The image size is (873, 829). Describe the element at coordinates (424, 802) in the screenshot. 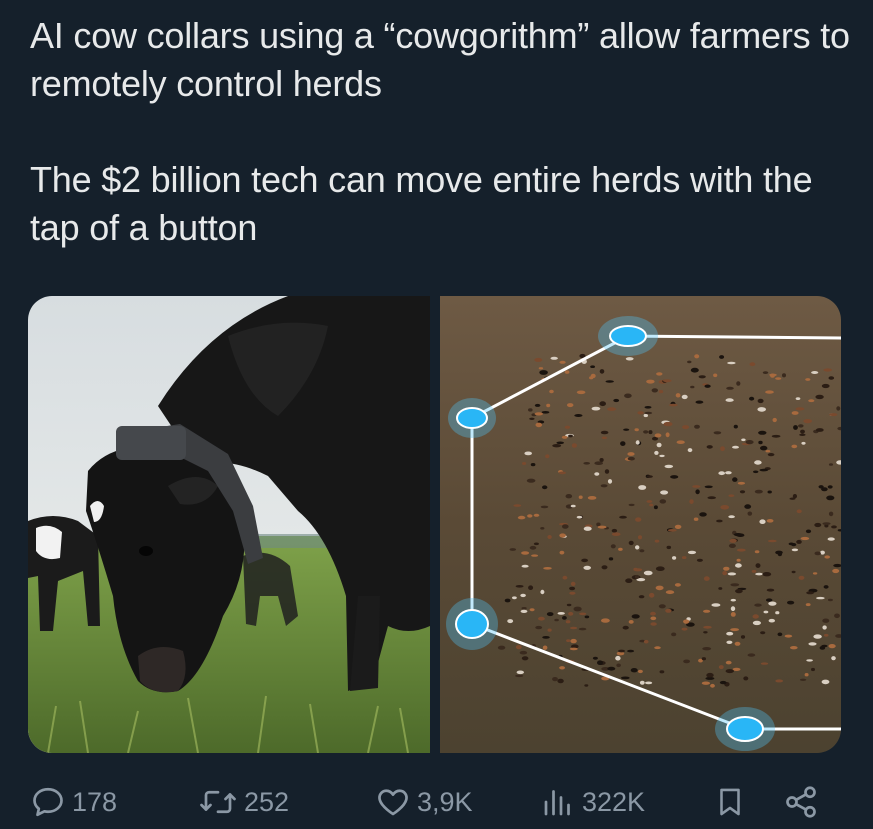

I see `like-button: 3,9K` at that location.